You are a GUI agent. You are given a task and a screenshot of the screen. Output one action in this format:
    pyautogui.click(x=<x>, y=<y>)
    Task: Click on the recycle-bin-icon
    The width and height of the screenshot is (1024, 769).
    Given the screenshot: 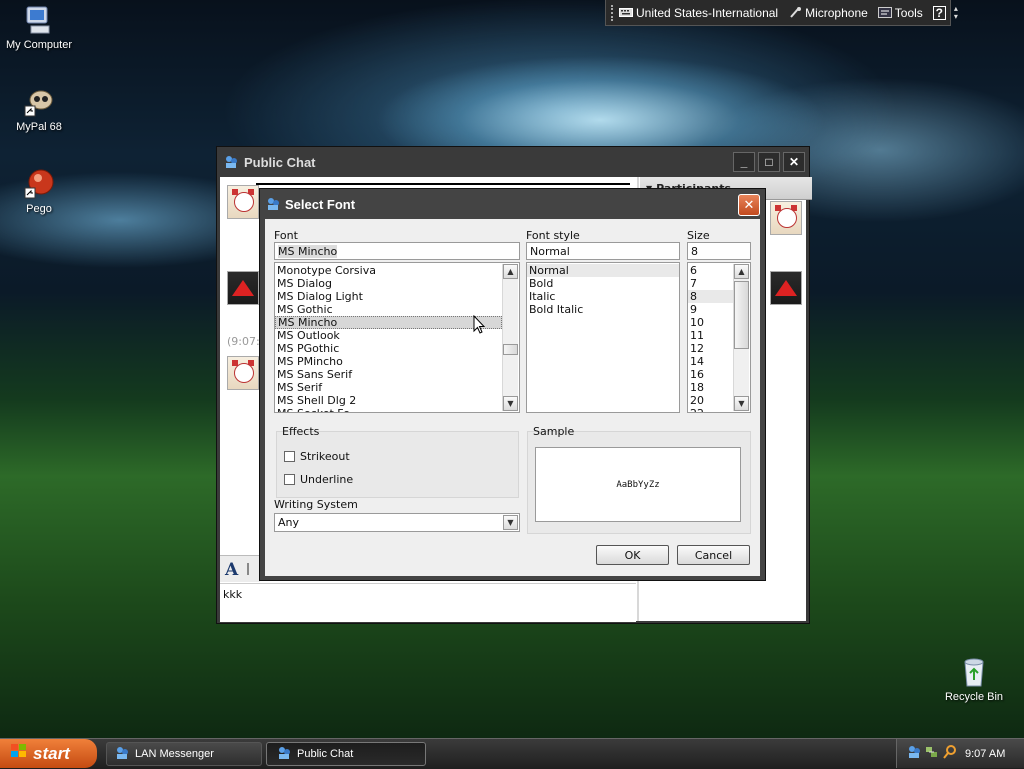 What is the action you would take?
    pyautogui.click(x=974, y=672)
    